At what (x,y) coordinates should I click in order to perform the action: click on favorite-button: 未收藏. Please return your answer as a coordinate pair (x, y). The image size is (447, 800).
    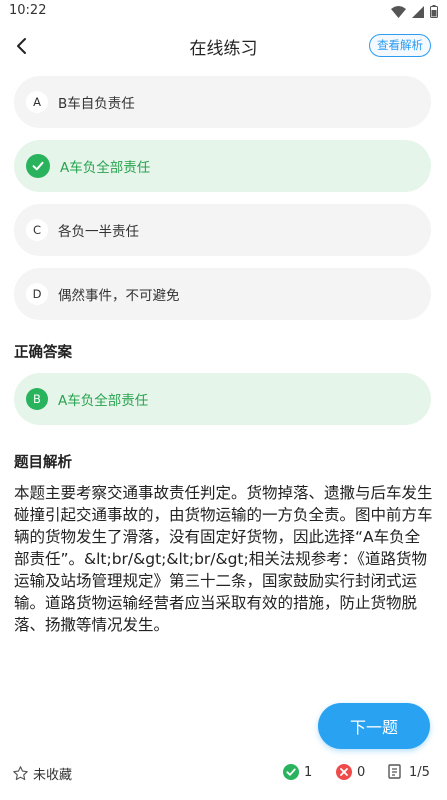
    Looking at the image, I should click on (42, 773).